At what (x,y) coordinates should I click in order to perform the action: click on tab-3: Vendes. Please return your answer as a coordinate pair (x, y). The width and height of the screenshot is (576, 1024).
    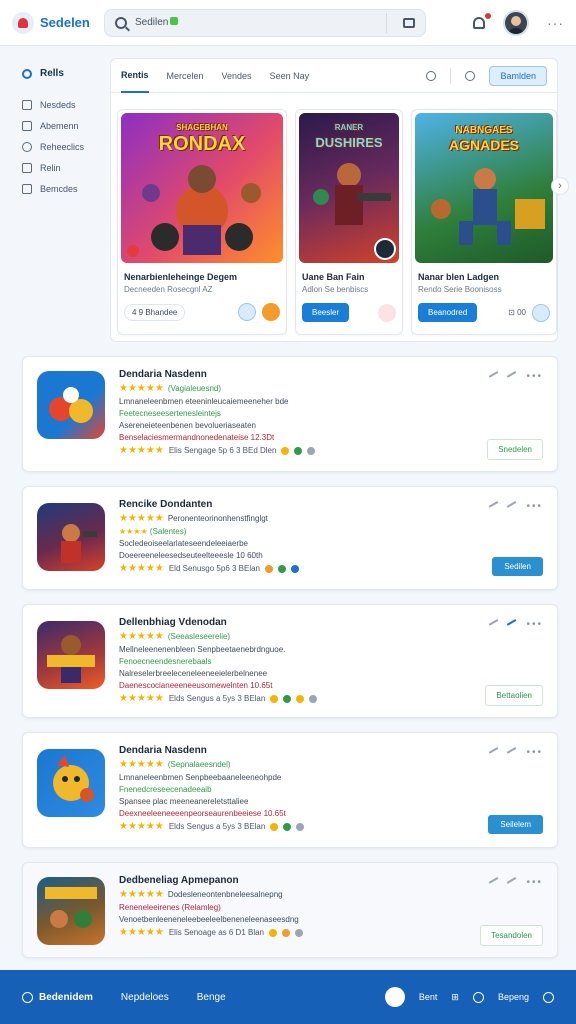
    Looking at the image, I should click on (237, 76).